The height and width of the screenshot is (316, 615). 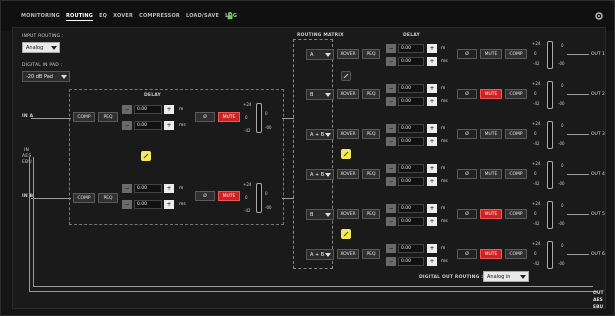 I want to click on mute-button-1: MUTE, so click(x=491, y=54).